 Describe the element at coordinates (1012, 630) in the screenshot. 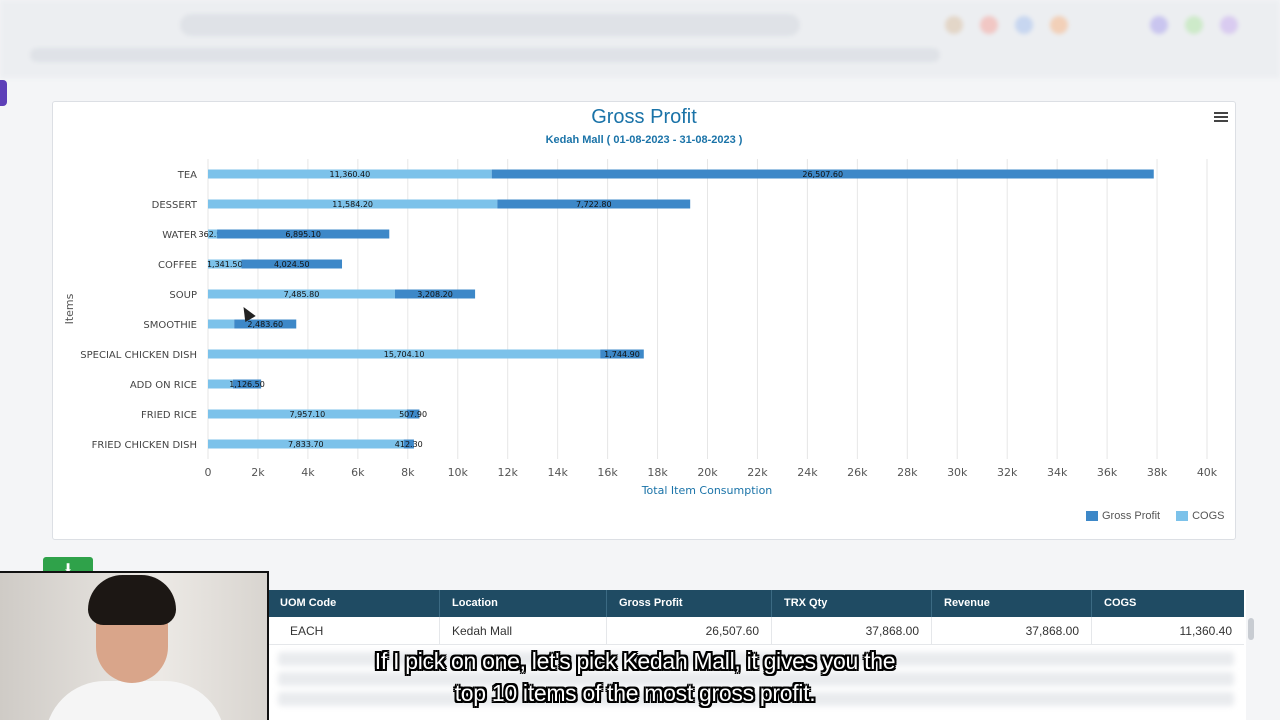

I see `cell-revenue: 37,868.00` at that location.